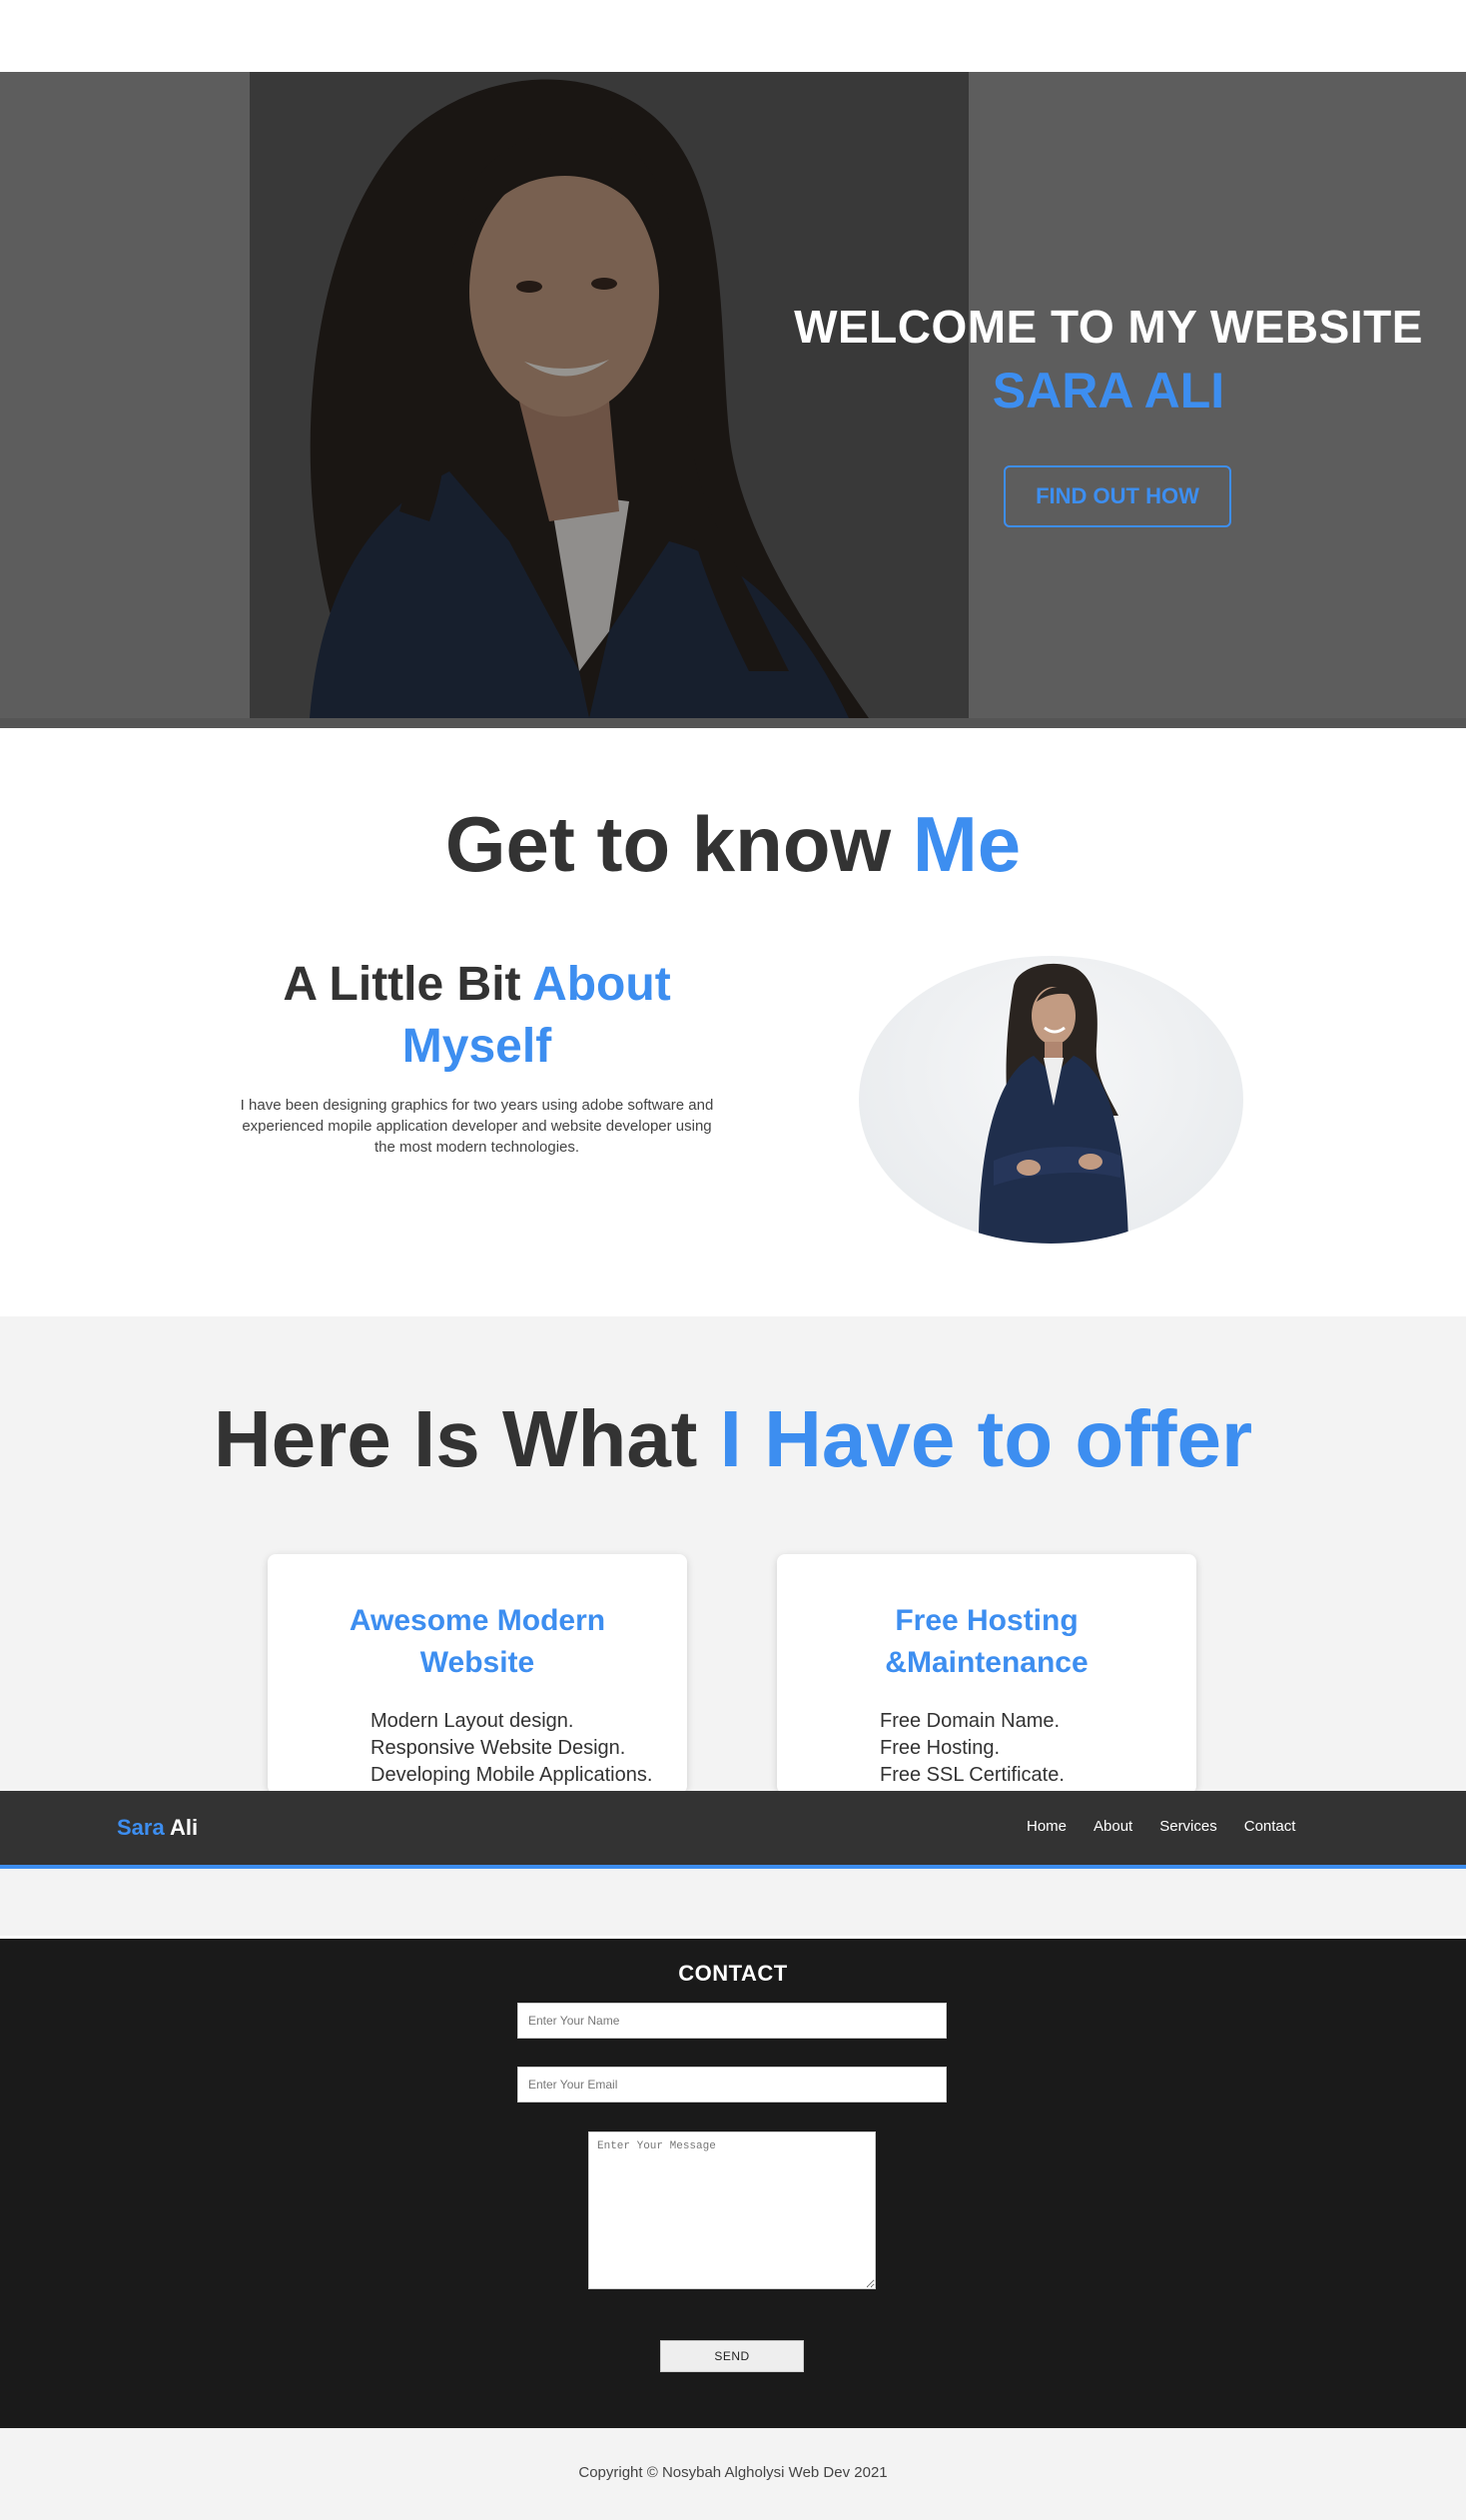 This screenshot has height=2520, width=1466. What do you see at coordinates (732, 2021) in the screenshot?
I see `name-input` at bounding box center [732, 2021].